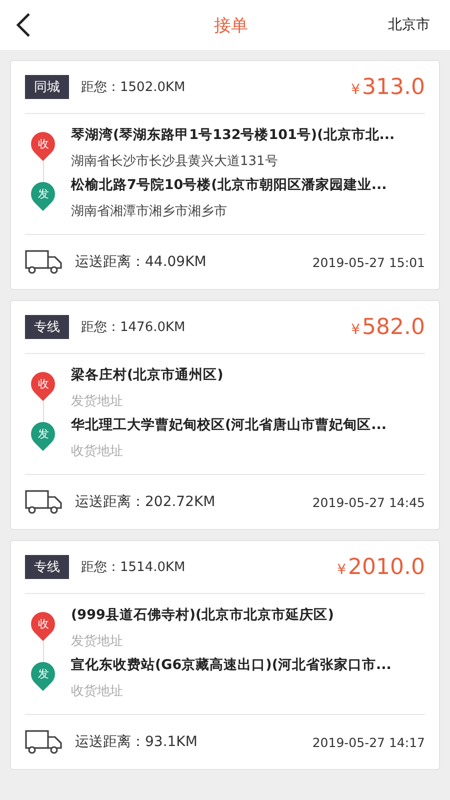 The height and width of the screenshot is (800, 450). What do you see at coordinates (133, 327) in the screenshot?
I see `distance-text: 距您：1476.0KM` at bounding box center [133, 327].